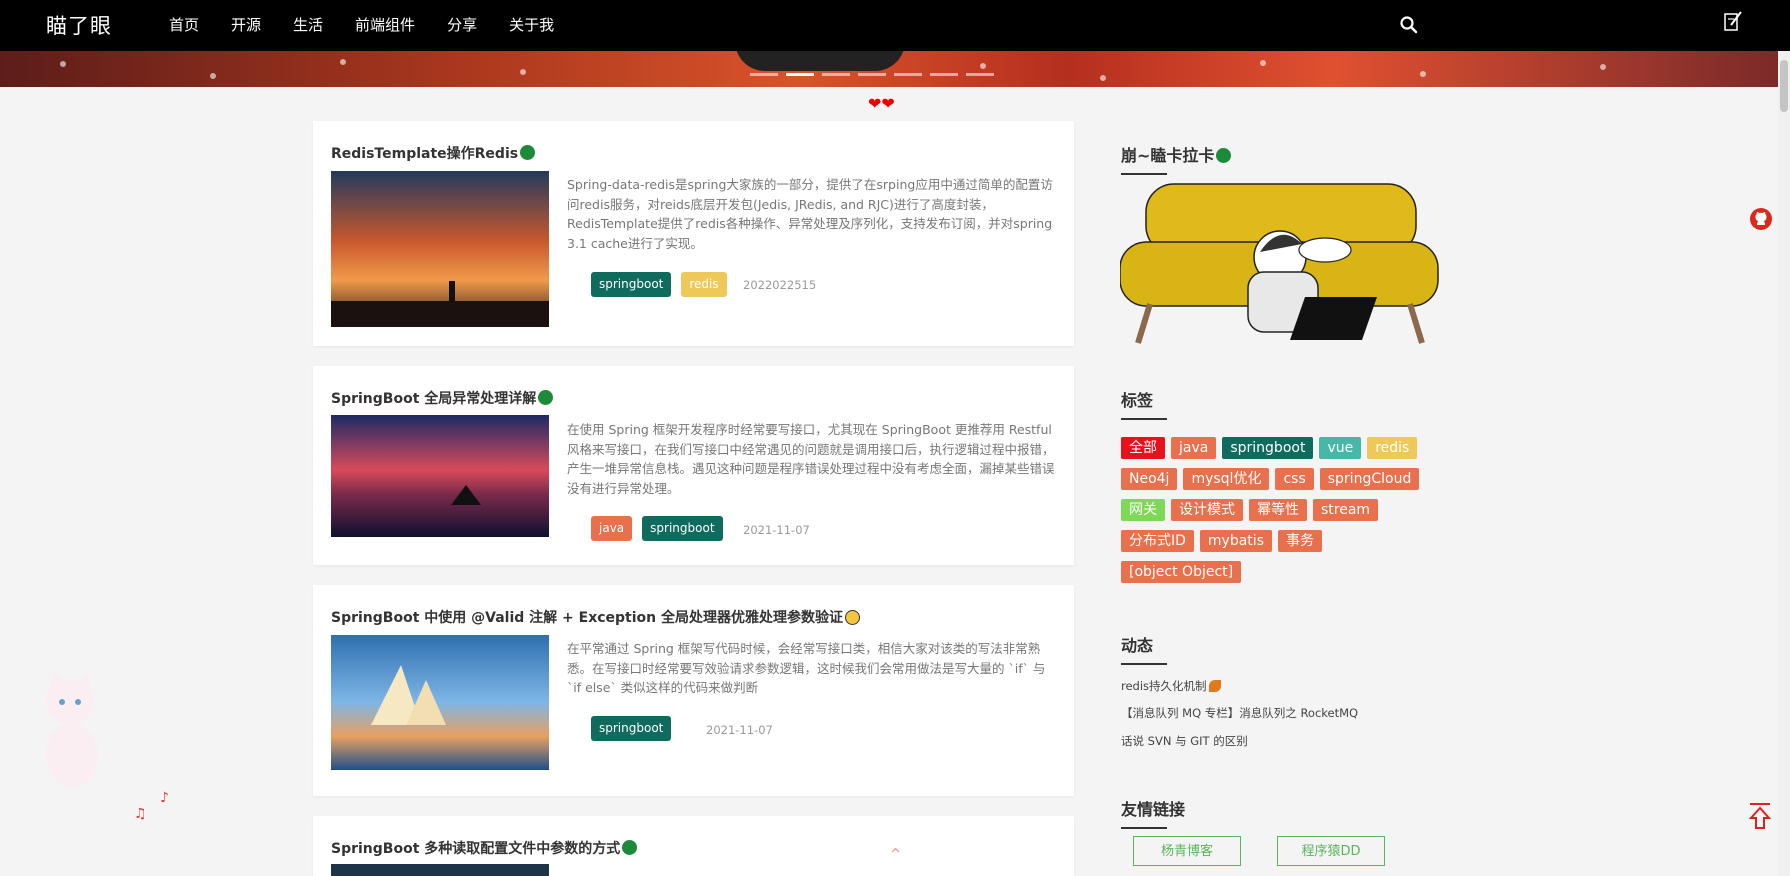 This screenshot has height=876, width=1790. I want to click on music-note-icon: ♫, so click(140, 814).